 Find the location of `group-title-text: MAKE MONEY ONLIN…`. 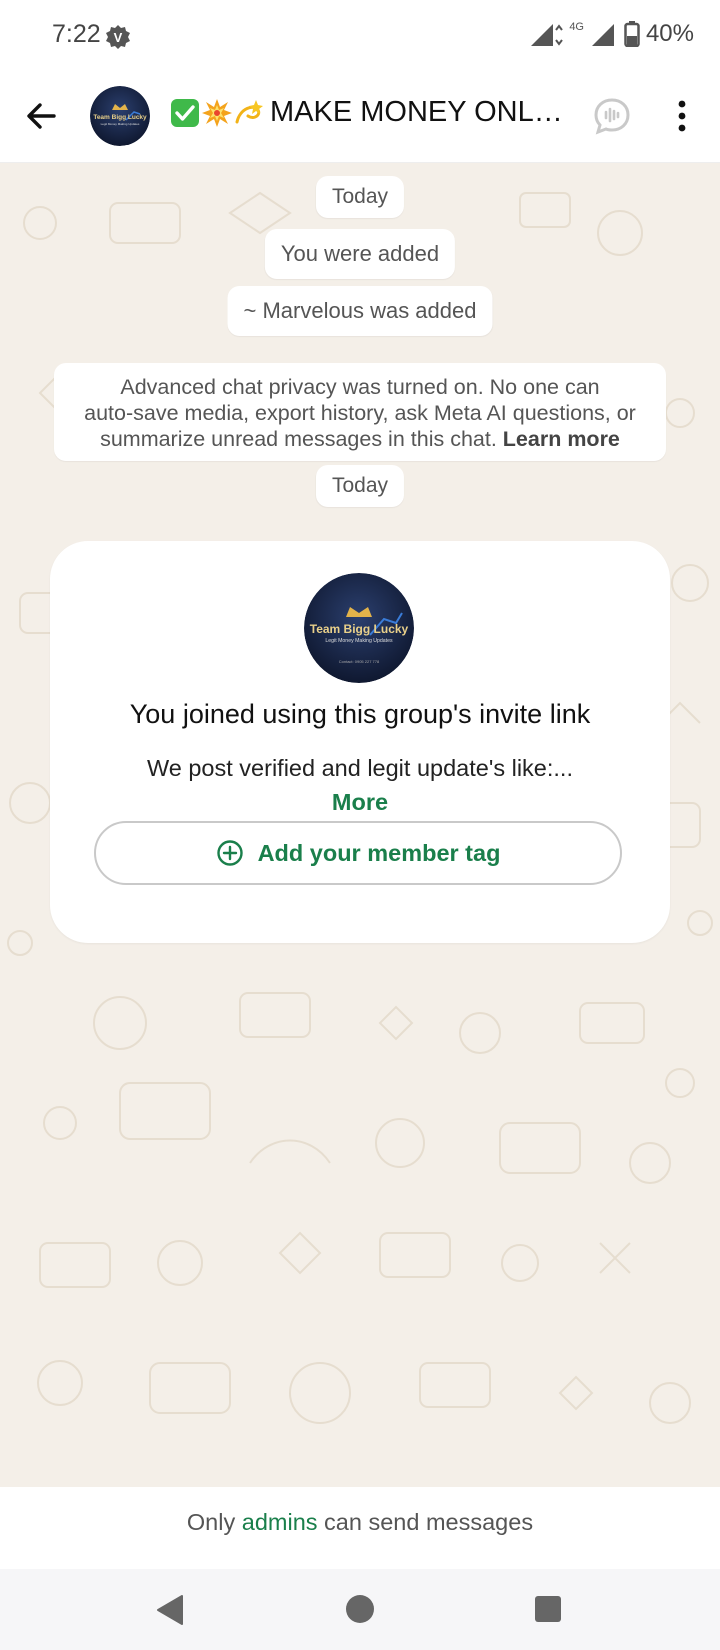

group-title-text: MAKE MONEY ONLIN… is located at coordinates (420, 112).